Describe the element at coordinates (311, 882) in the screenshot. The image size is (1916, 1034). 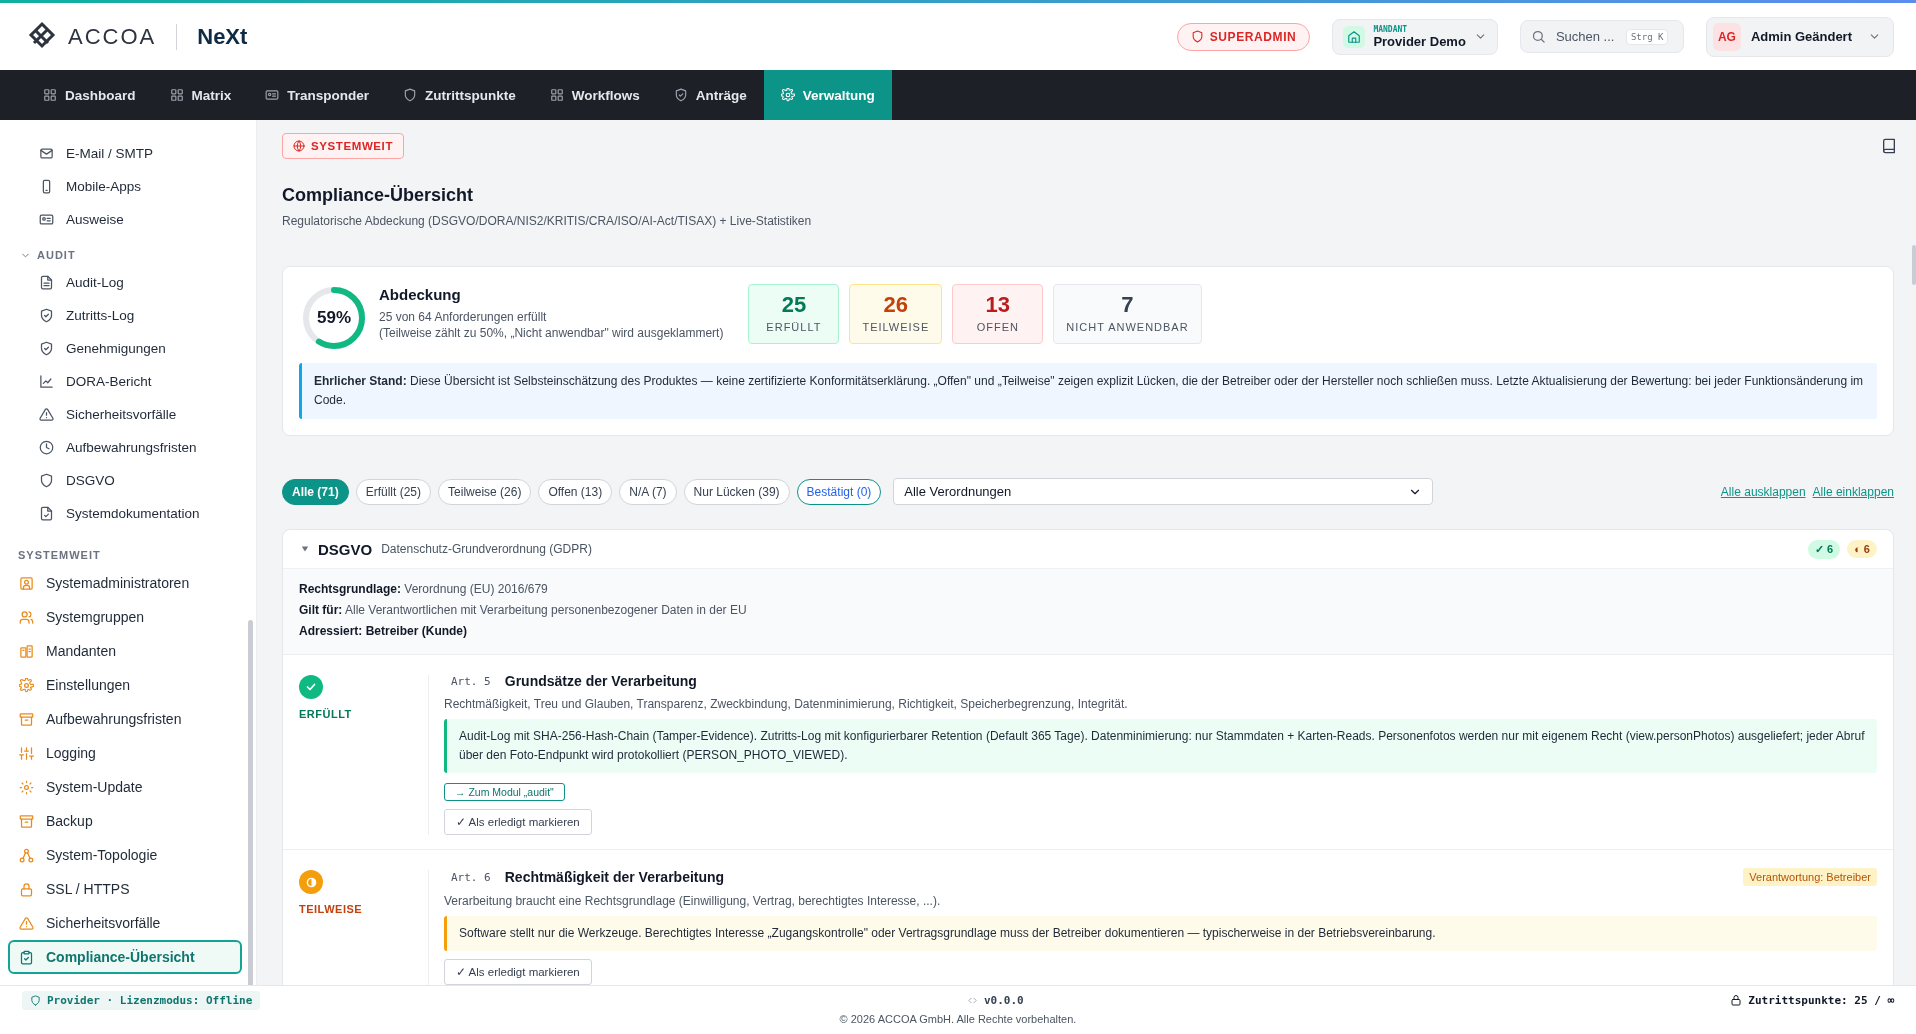
I see `half-circle-icon` at that location.